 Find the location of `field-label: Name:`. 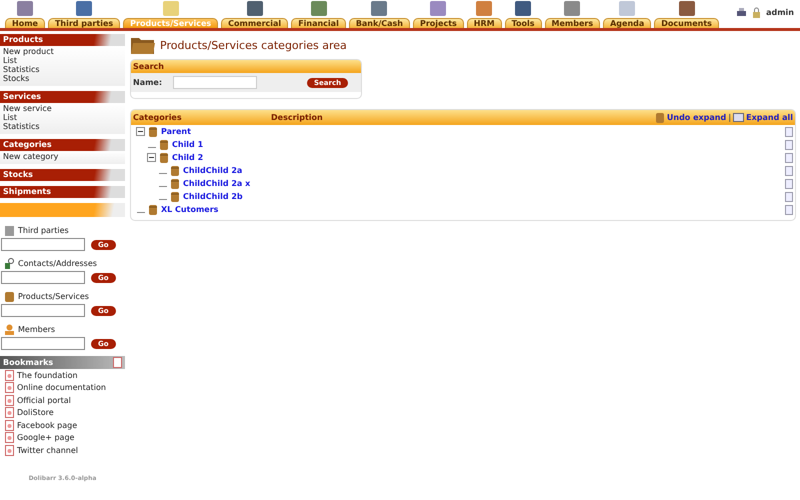

field-label: Name: is located at coordinates (148, 82).